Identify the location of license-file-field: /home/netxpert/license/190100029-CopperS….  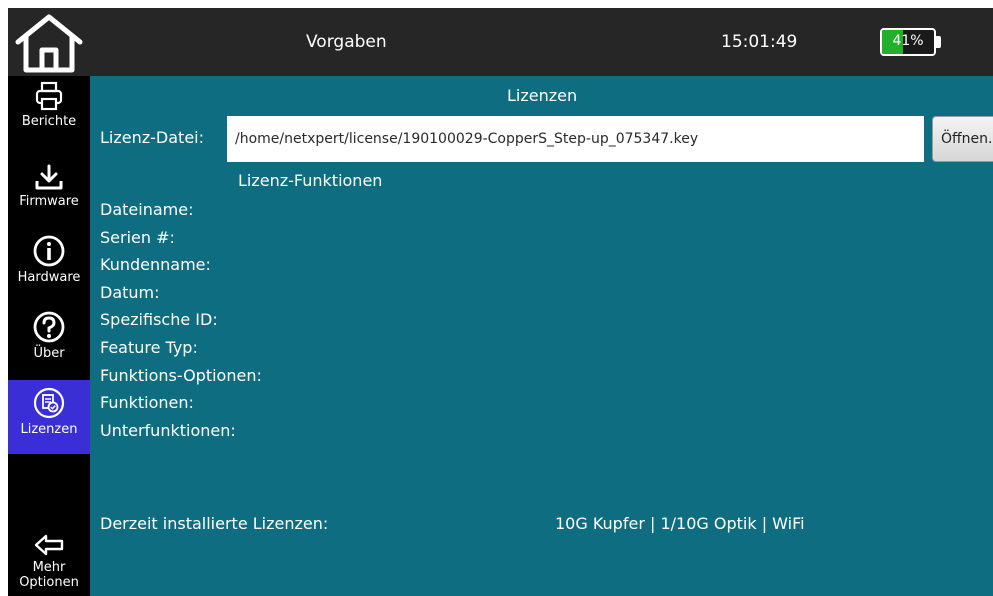
(575, 139).